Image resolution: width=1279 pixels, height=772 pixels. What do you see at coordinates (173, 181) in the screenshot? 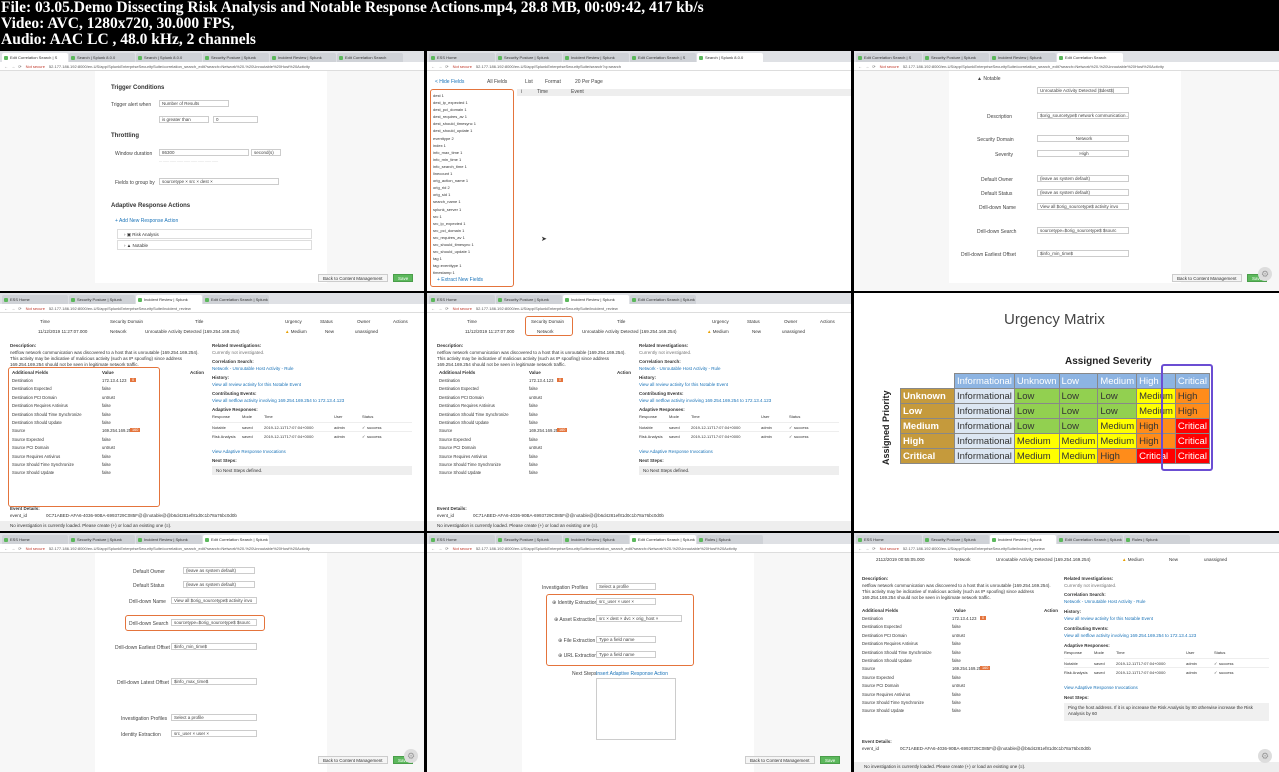
I see `tag: sourcetype` at bounding box center [173, 181].